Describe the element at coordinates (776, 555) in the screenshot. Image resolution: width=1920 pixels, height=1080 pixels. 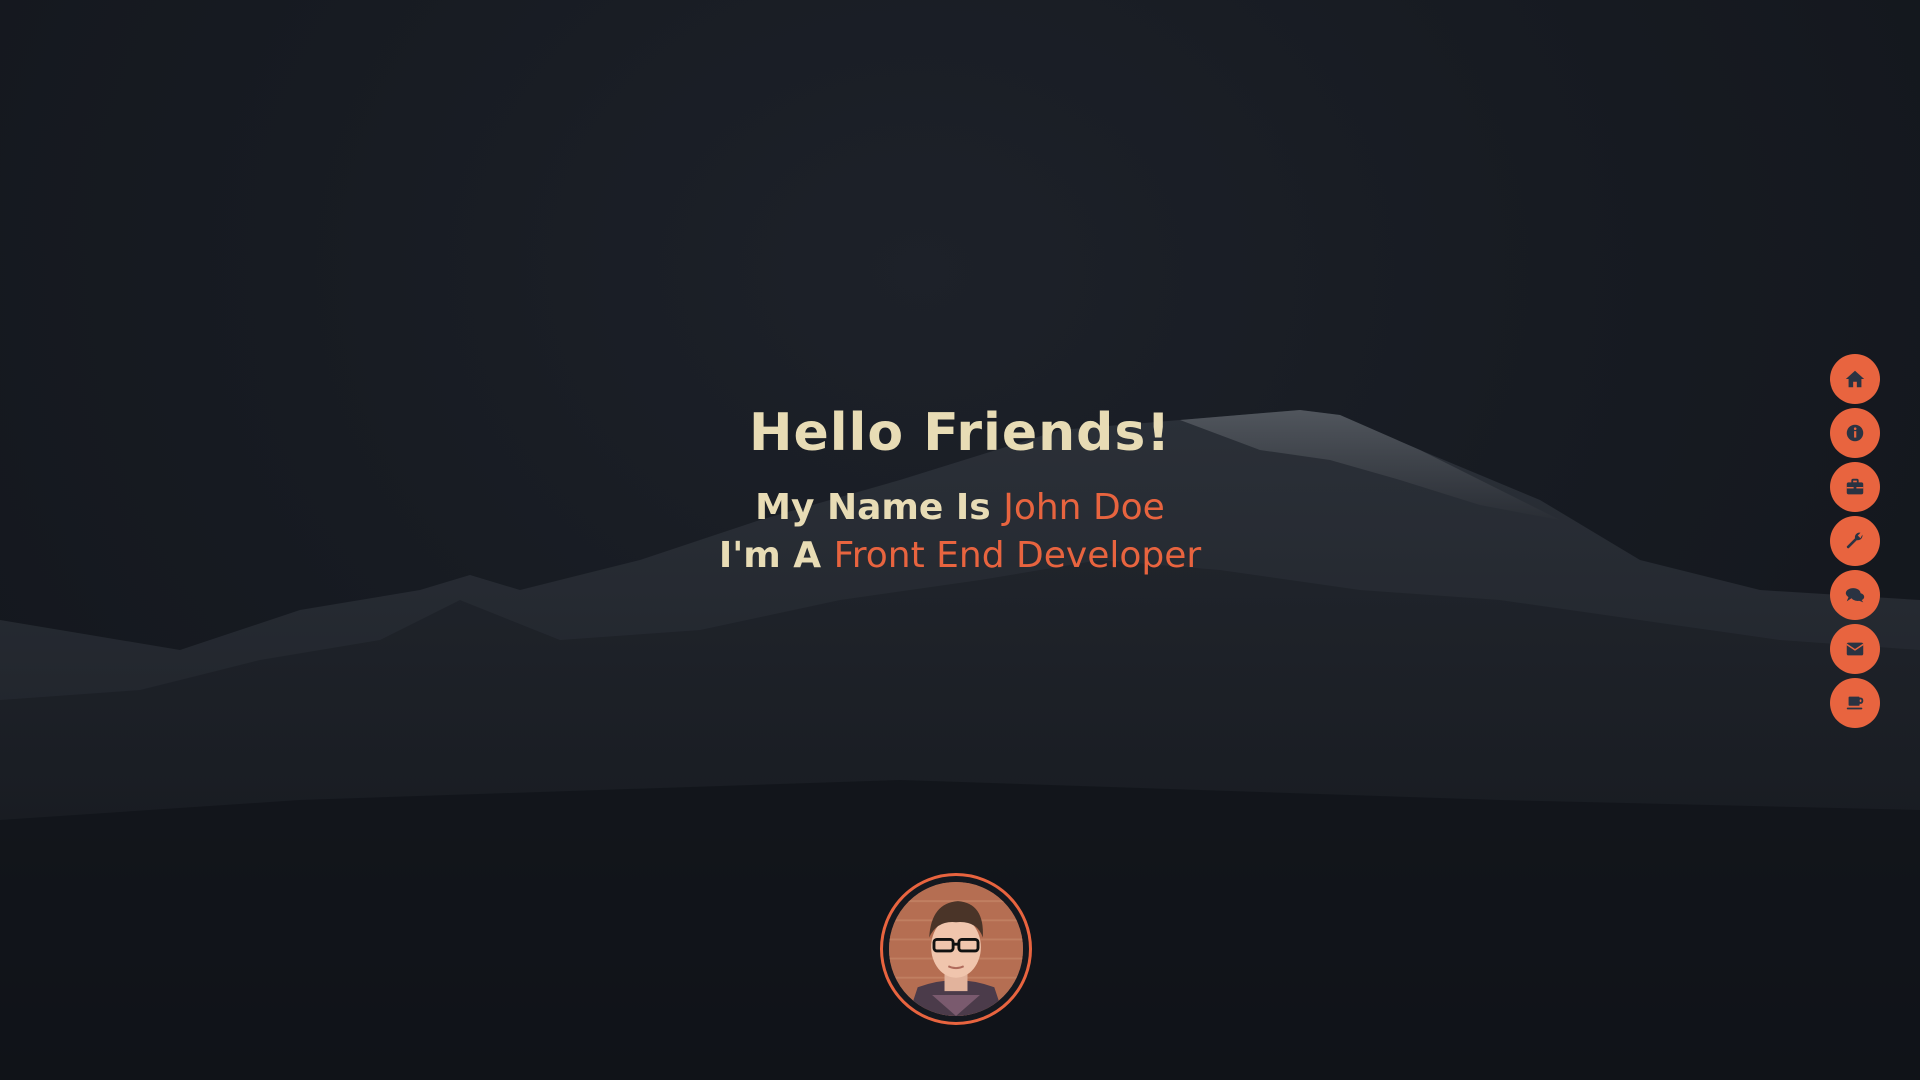
I see `role-prefix: I'm A` at that location.